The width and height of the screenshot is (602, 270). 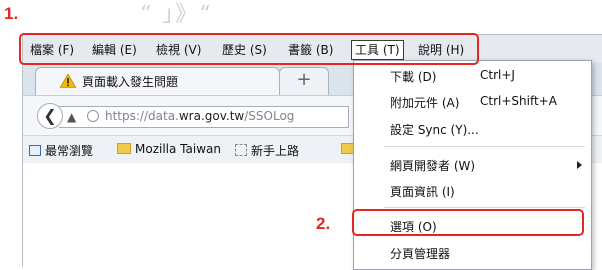 I want to click on page-icon, so click(x=241, y=150).